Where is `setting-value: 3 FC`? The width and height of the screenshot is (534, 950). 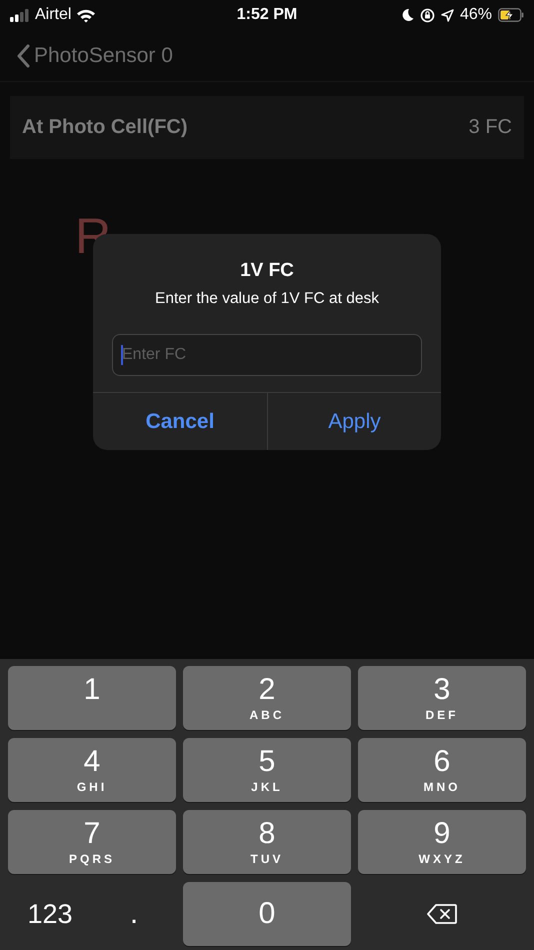
setting-value: 3 FC is located at coordinates (490, 127).